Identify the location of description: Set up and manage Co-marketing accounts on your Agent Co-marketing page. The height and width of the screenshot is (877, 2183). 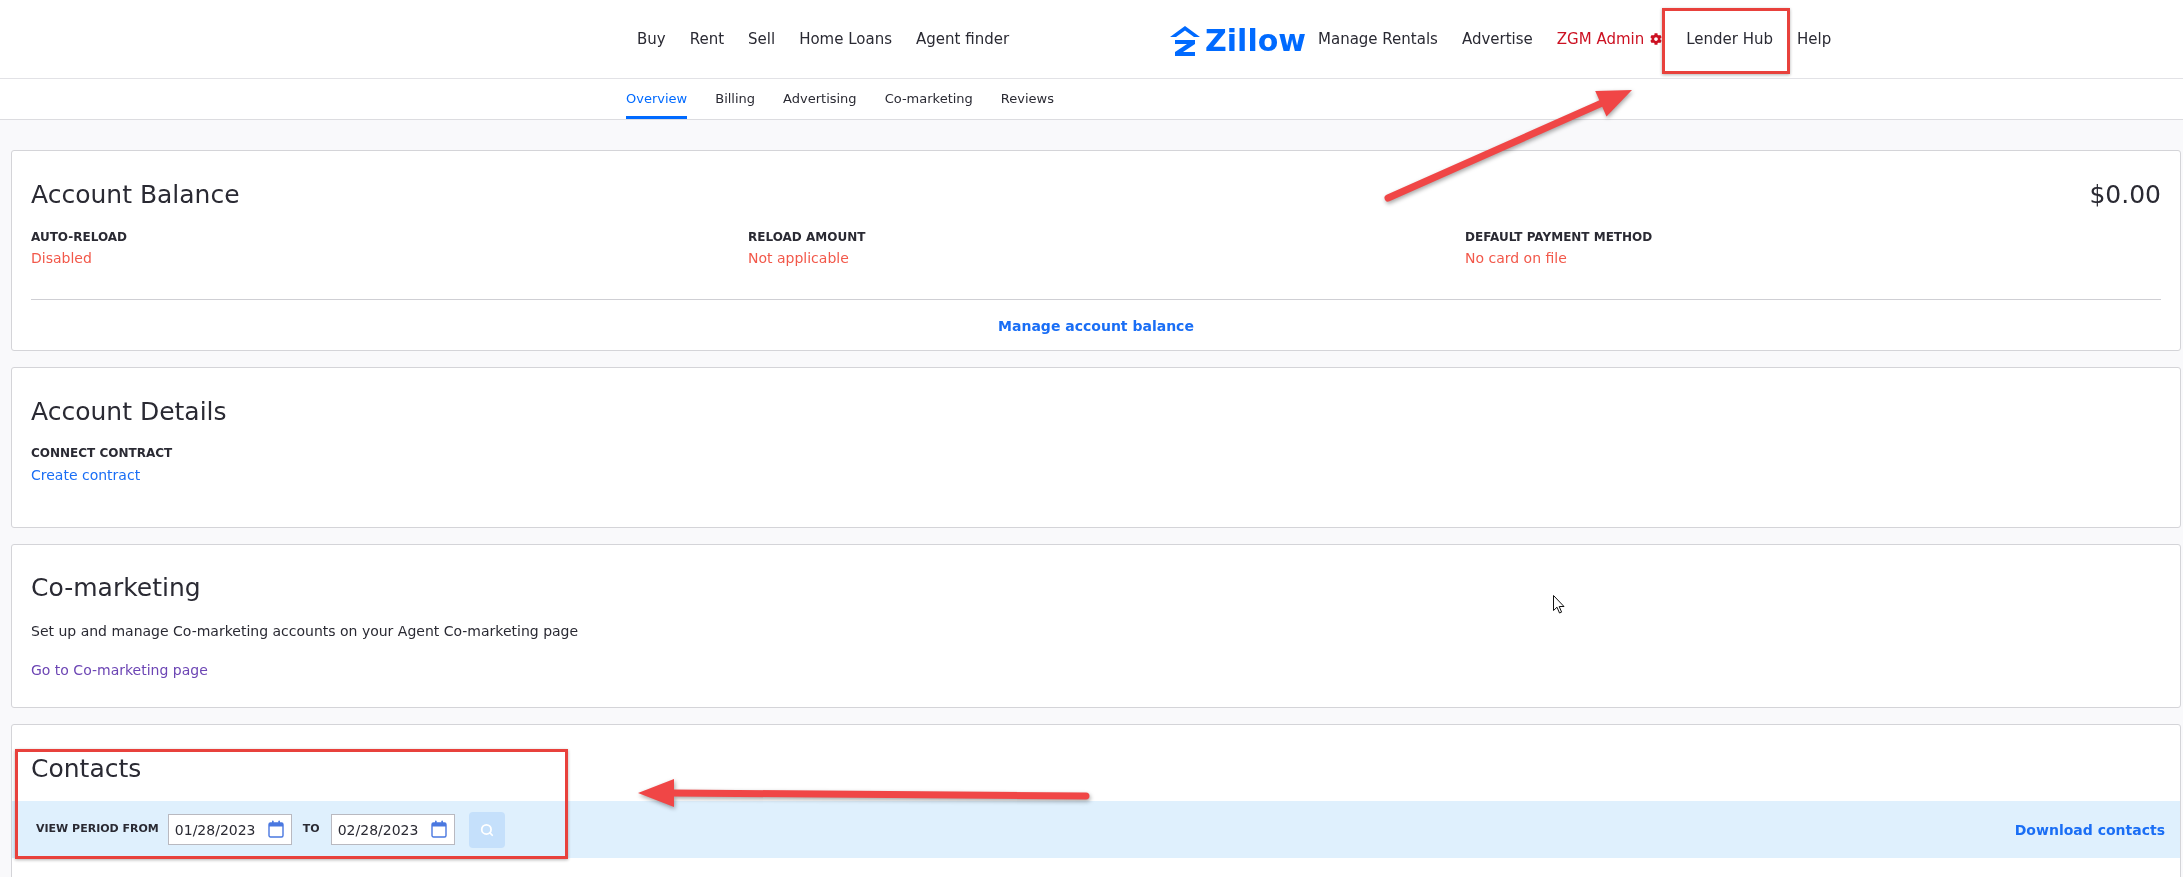
(305, 631).